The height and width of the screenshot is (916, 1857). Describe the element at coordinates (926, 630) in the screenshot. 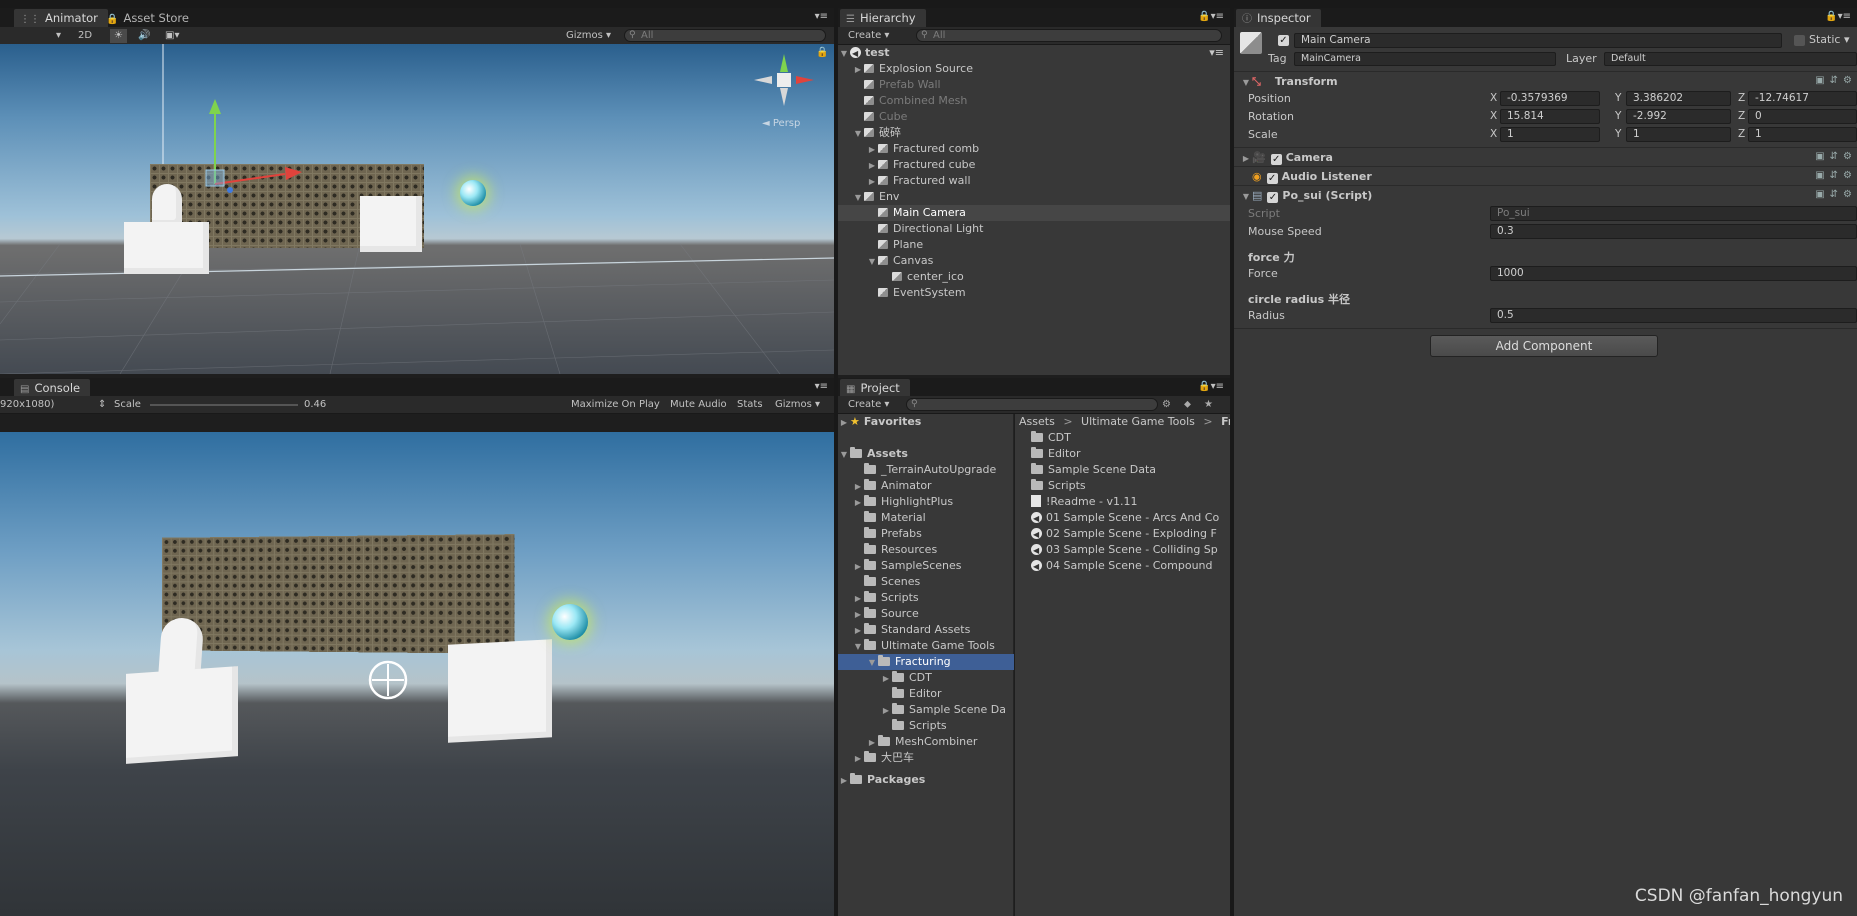

I see `project-folder-item: ▶ Standard Assets` at that location.